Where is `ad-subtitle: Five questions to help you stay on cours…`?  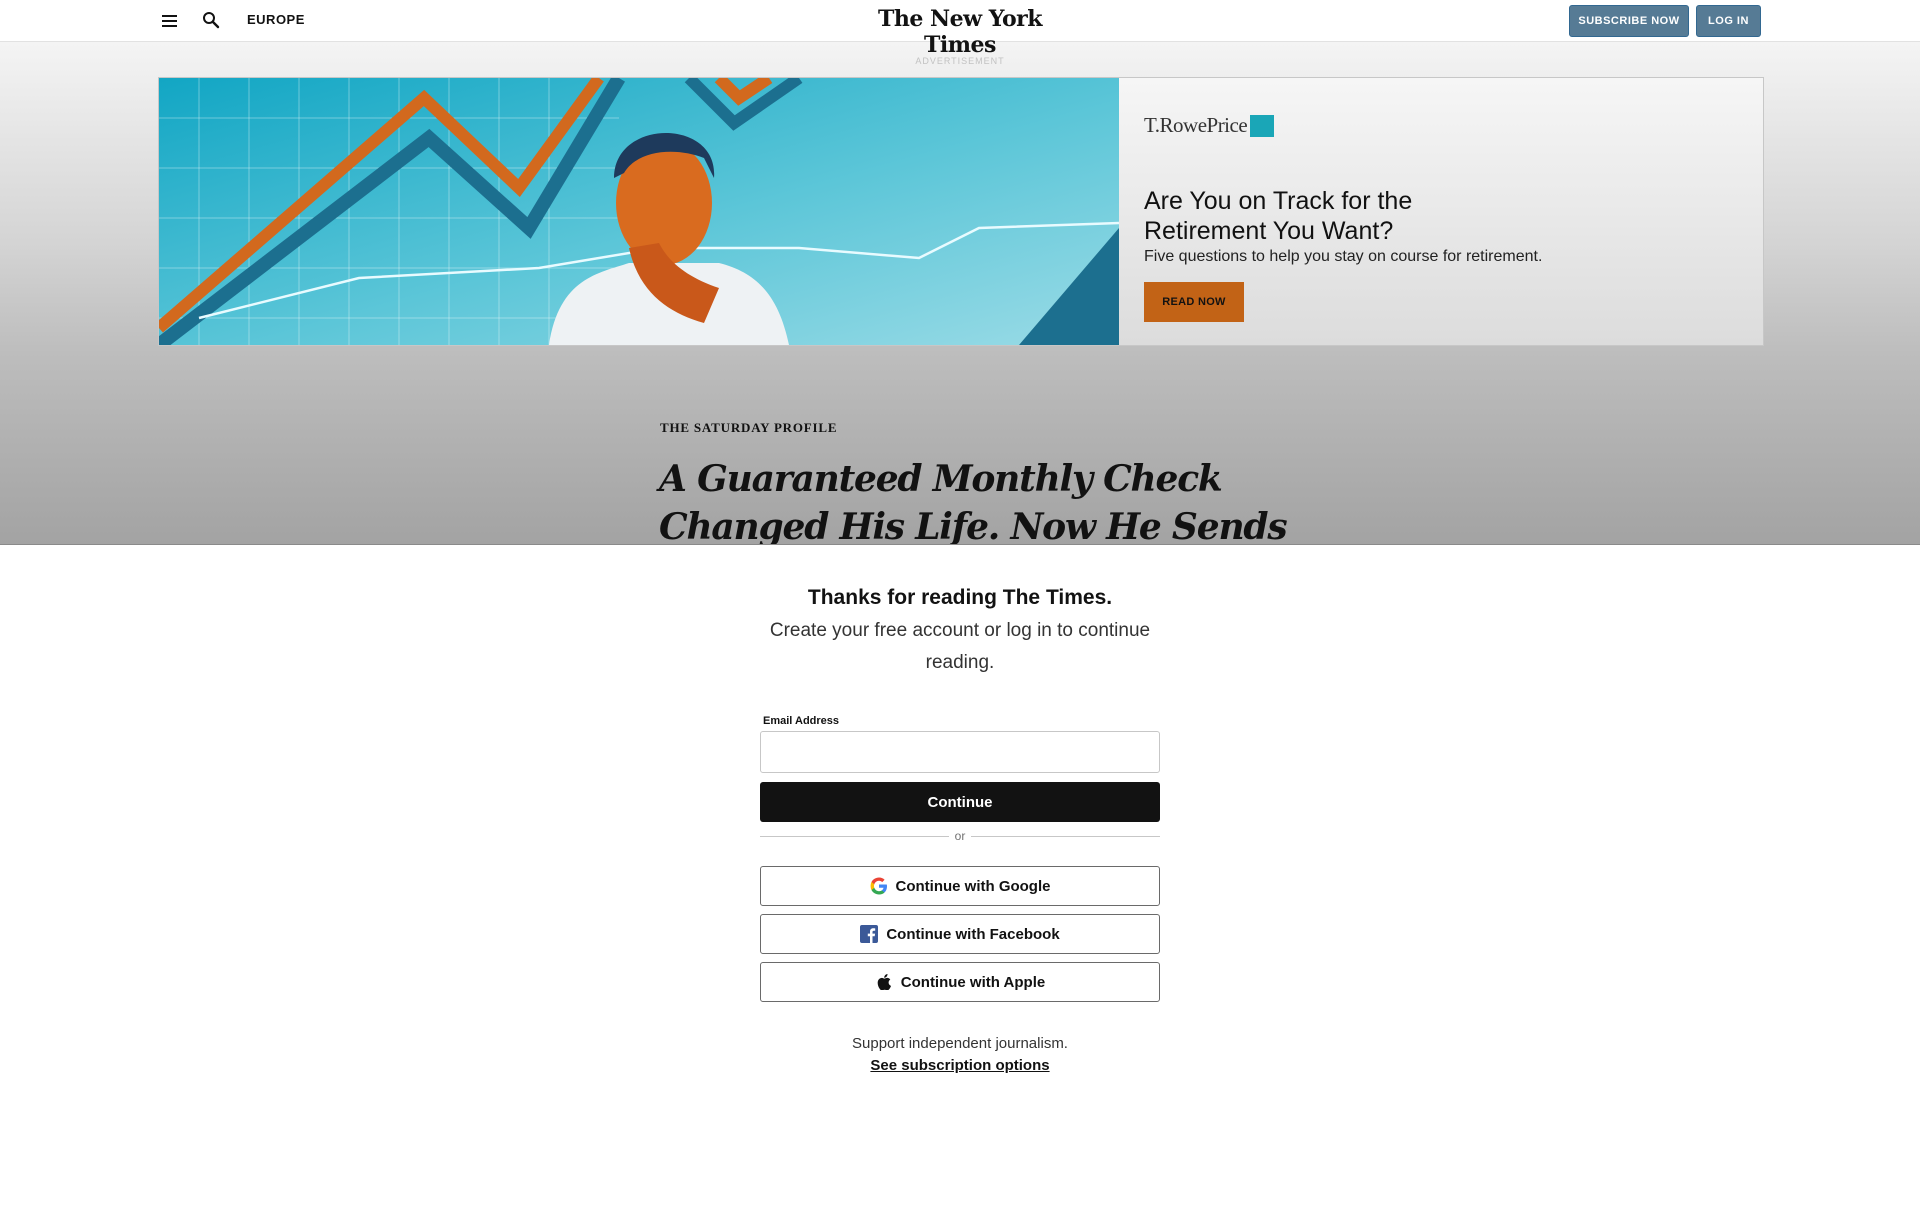
ad-subtitle: Five questions to help you stay on cours… is located at coordinates (1343, 256).